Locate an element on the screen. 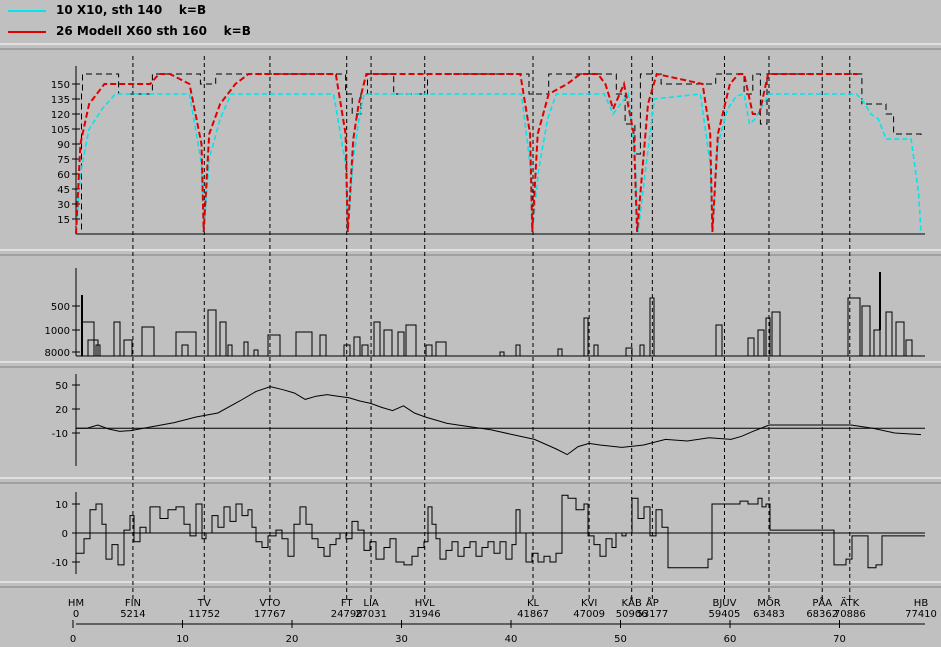 This screenshot has height=647, width=941. station-code-LIA: LIA is located at coordinates (371, 603).